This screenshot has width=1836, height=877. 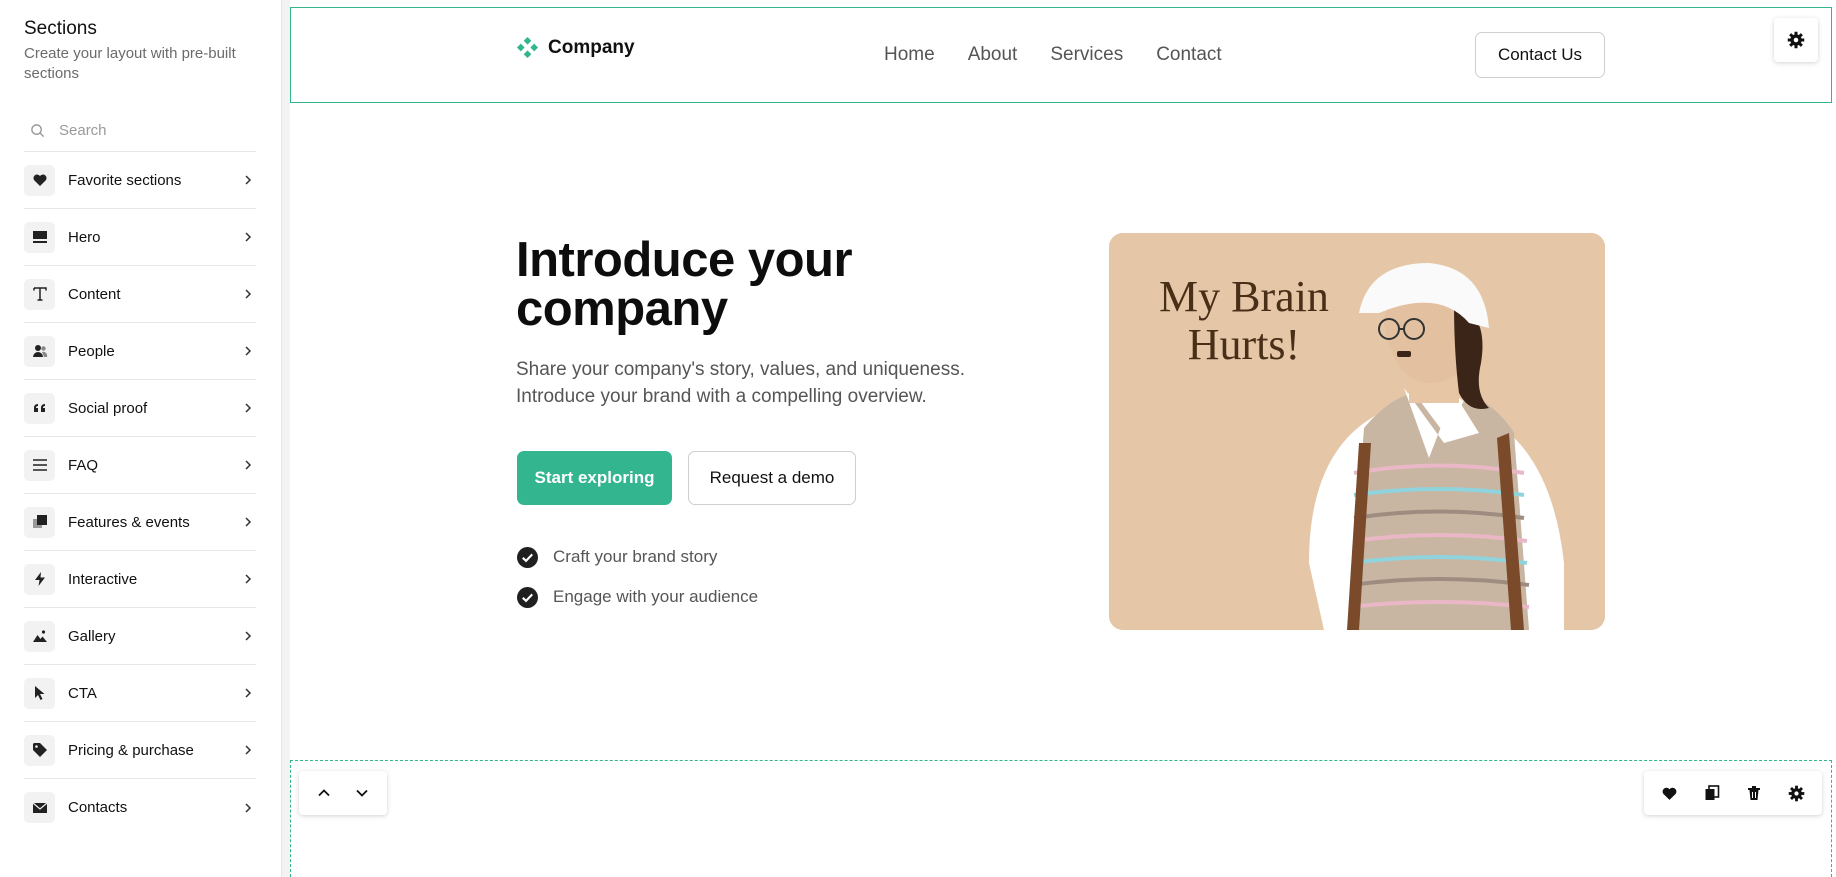 What do you see at coordinates (140, 465) in the screenshot?
I see `sidebar-item-faq: FAQ` at bounding box center [140, 465].